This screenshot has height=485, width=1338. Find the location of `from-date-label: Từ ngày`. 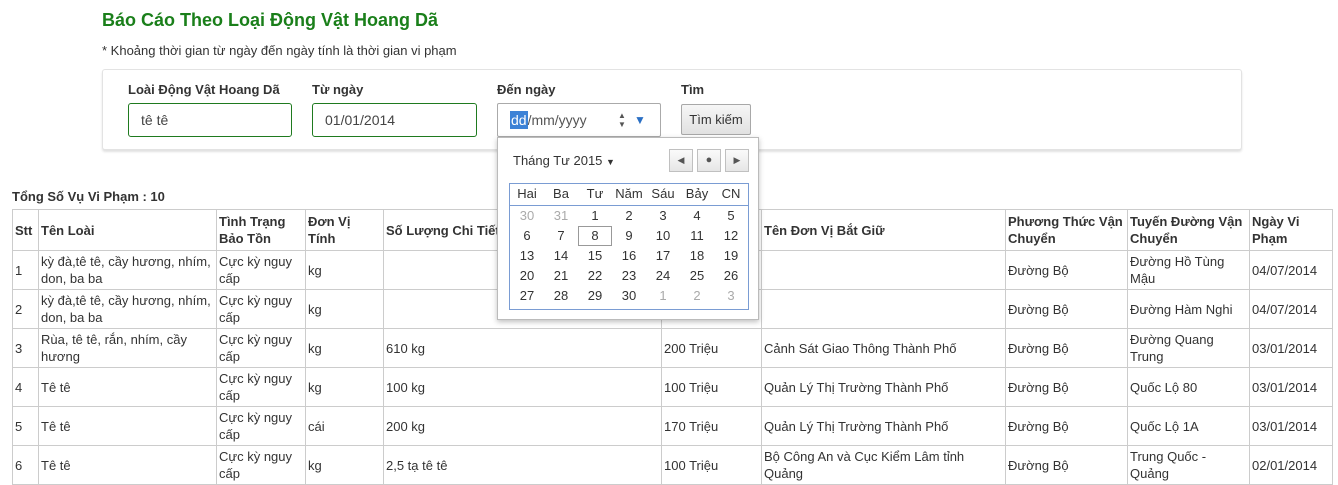

from-date-label: Từ ngày is located at coordinates (338, 89).